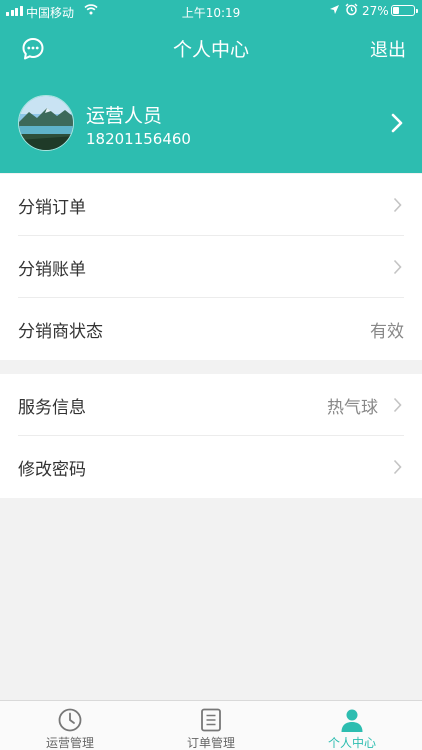 The width and height of the screenshot is (422, 750). Describe the element at coordinates (334, 9) in the screenshot. I see `location-icon` at that location.